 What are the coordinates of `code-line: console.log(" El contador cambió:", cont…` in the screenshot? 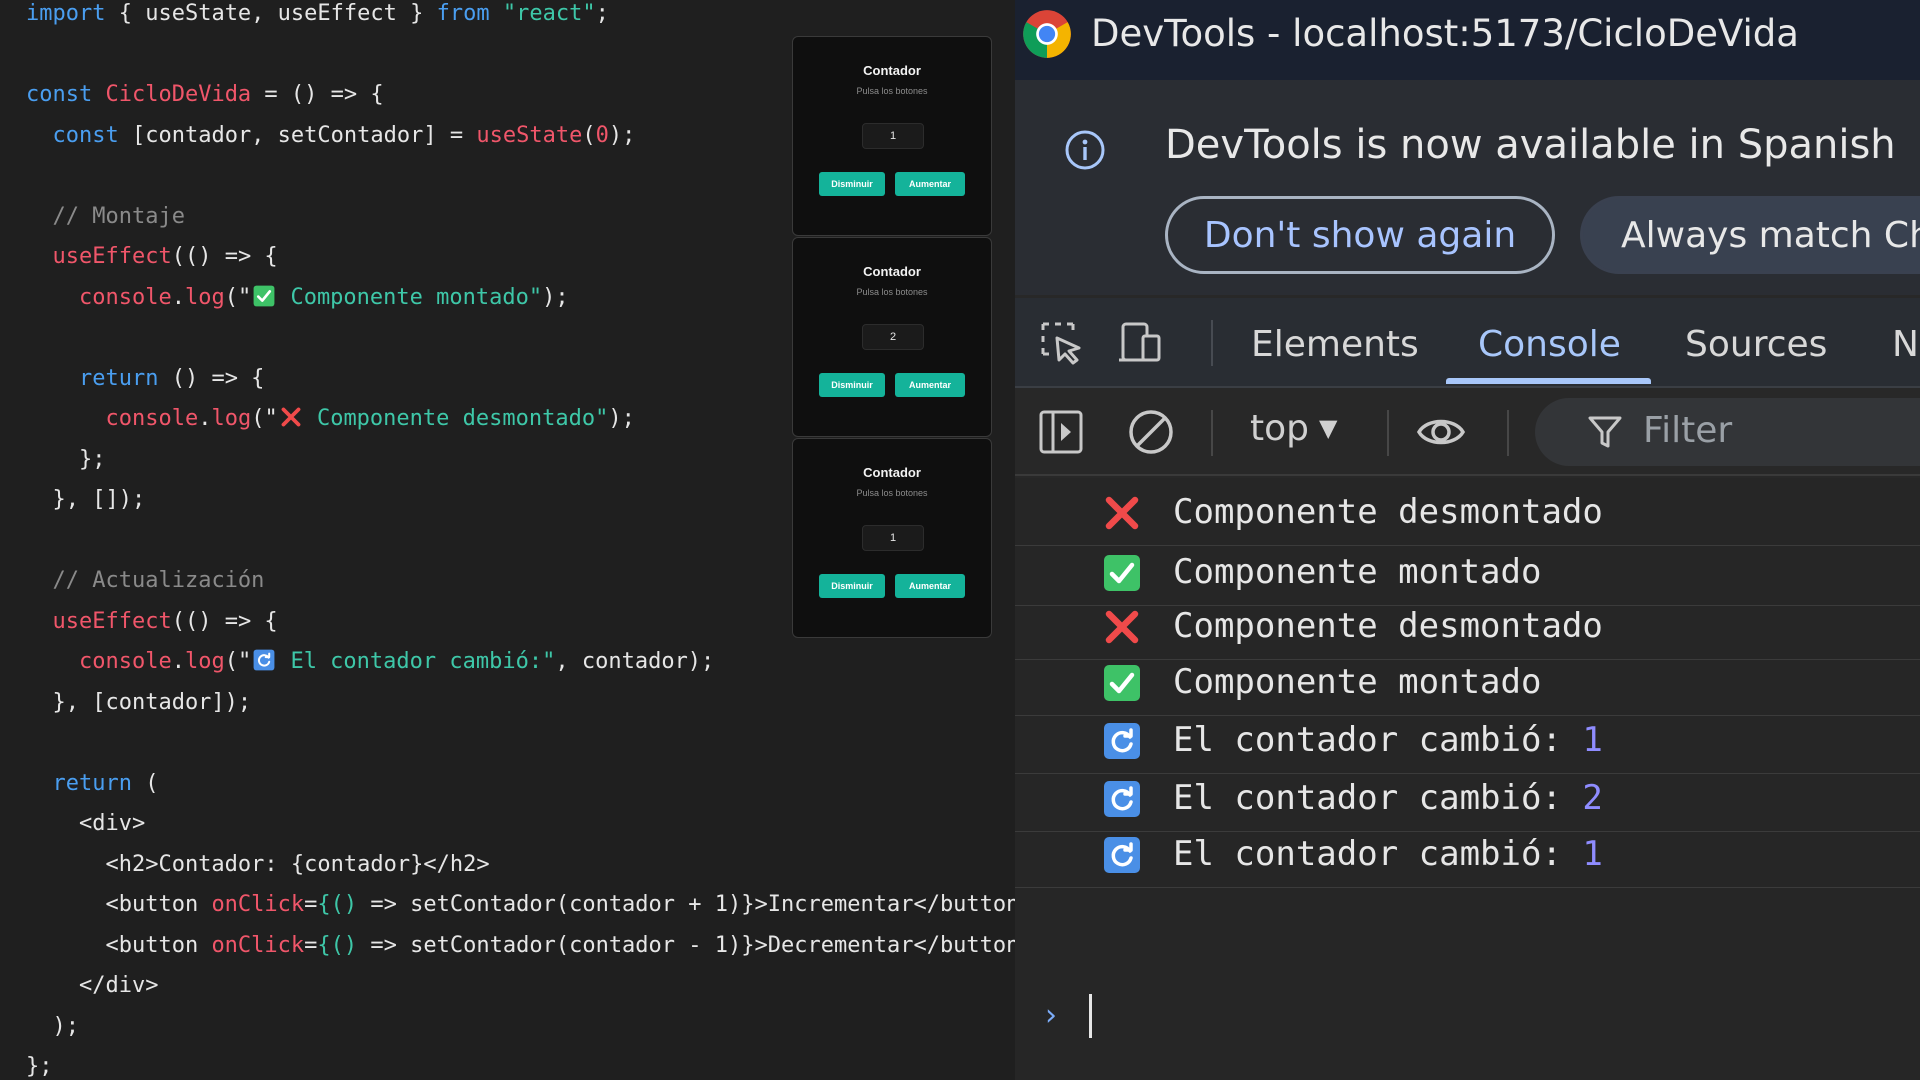 It's located at (520, 668).